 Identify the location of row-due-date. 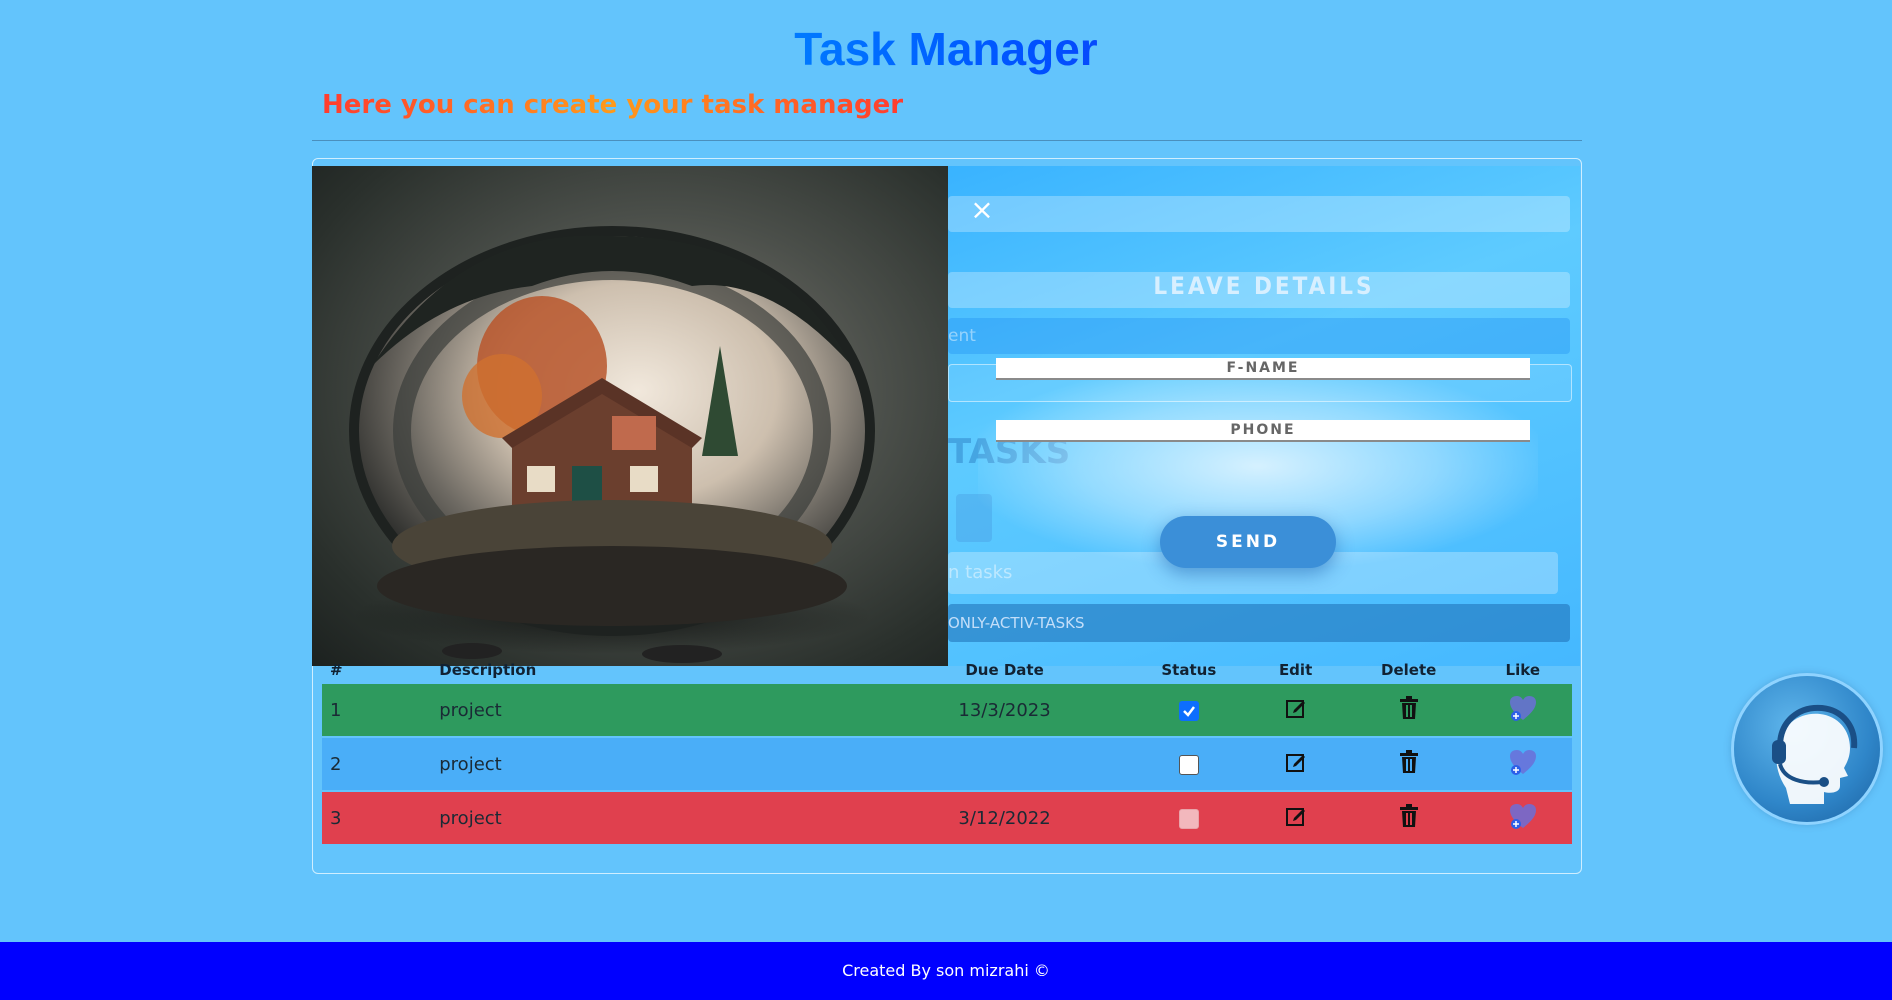
(1004, 764).